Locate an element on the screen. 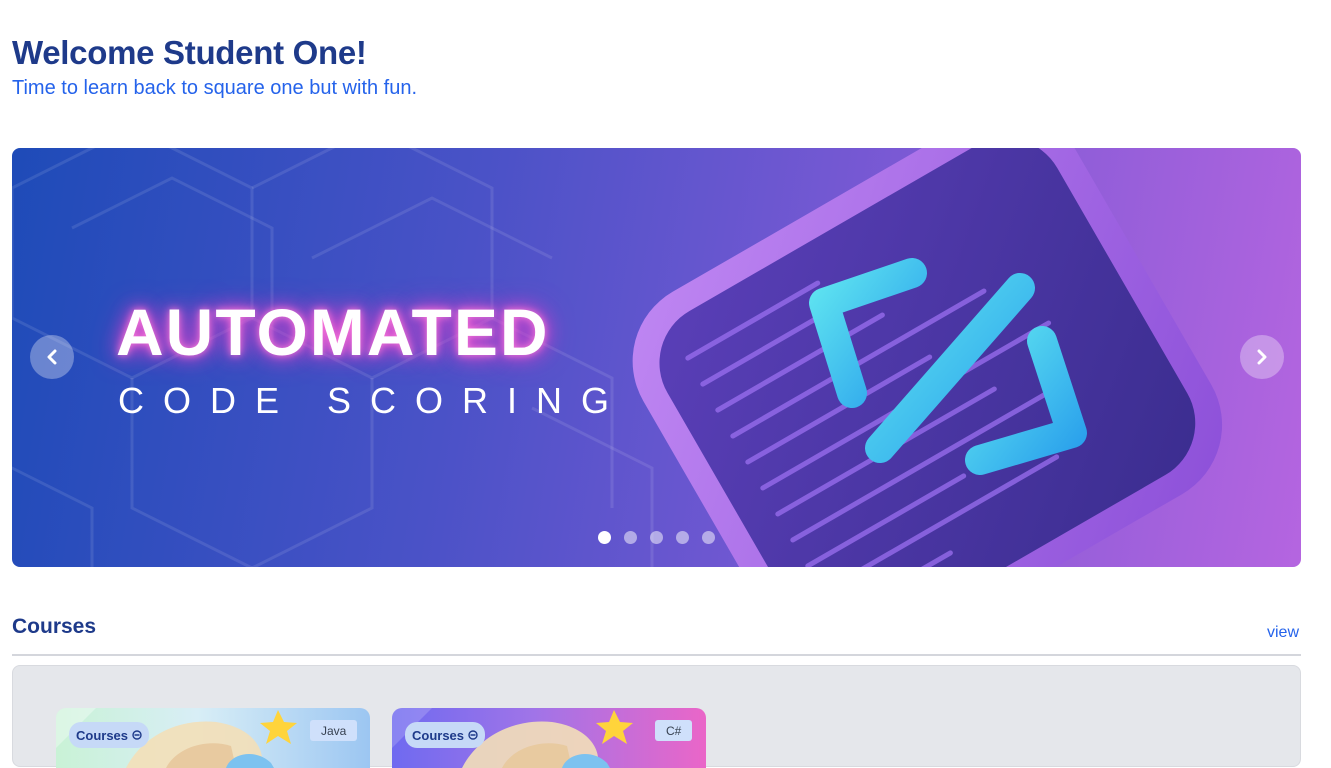  section-divider is located at coordinates (656, 655).